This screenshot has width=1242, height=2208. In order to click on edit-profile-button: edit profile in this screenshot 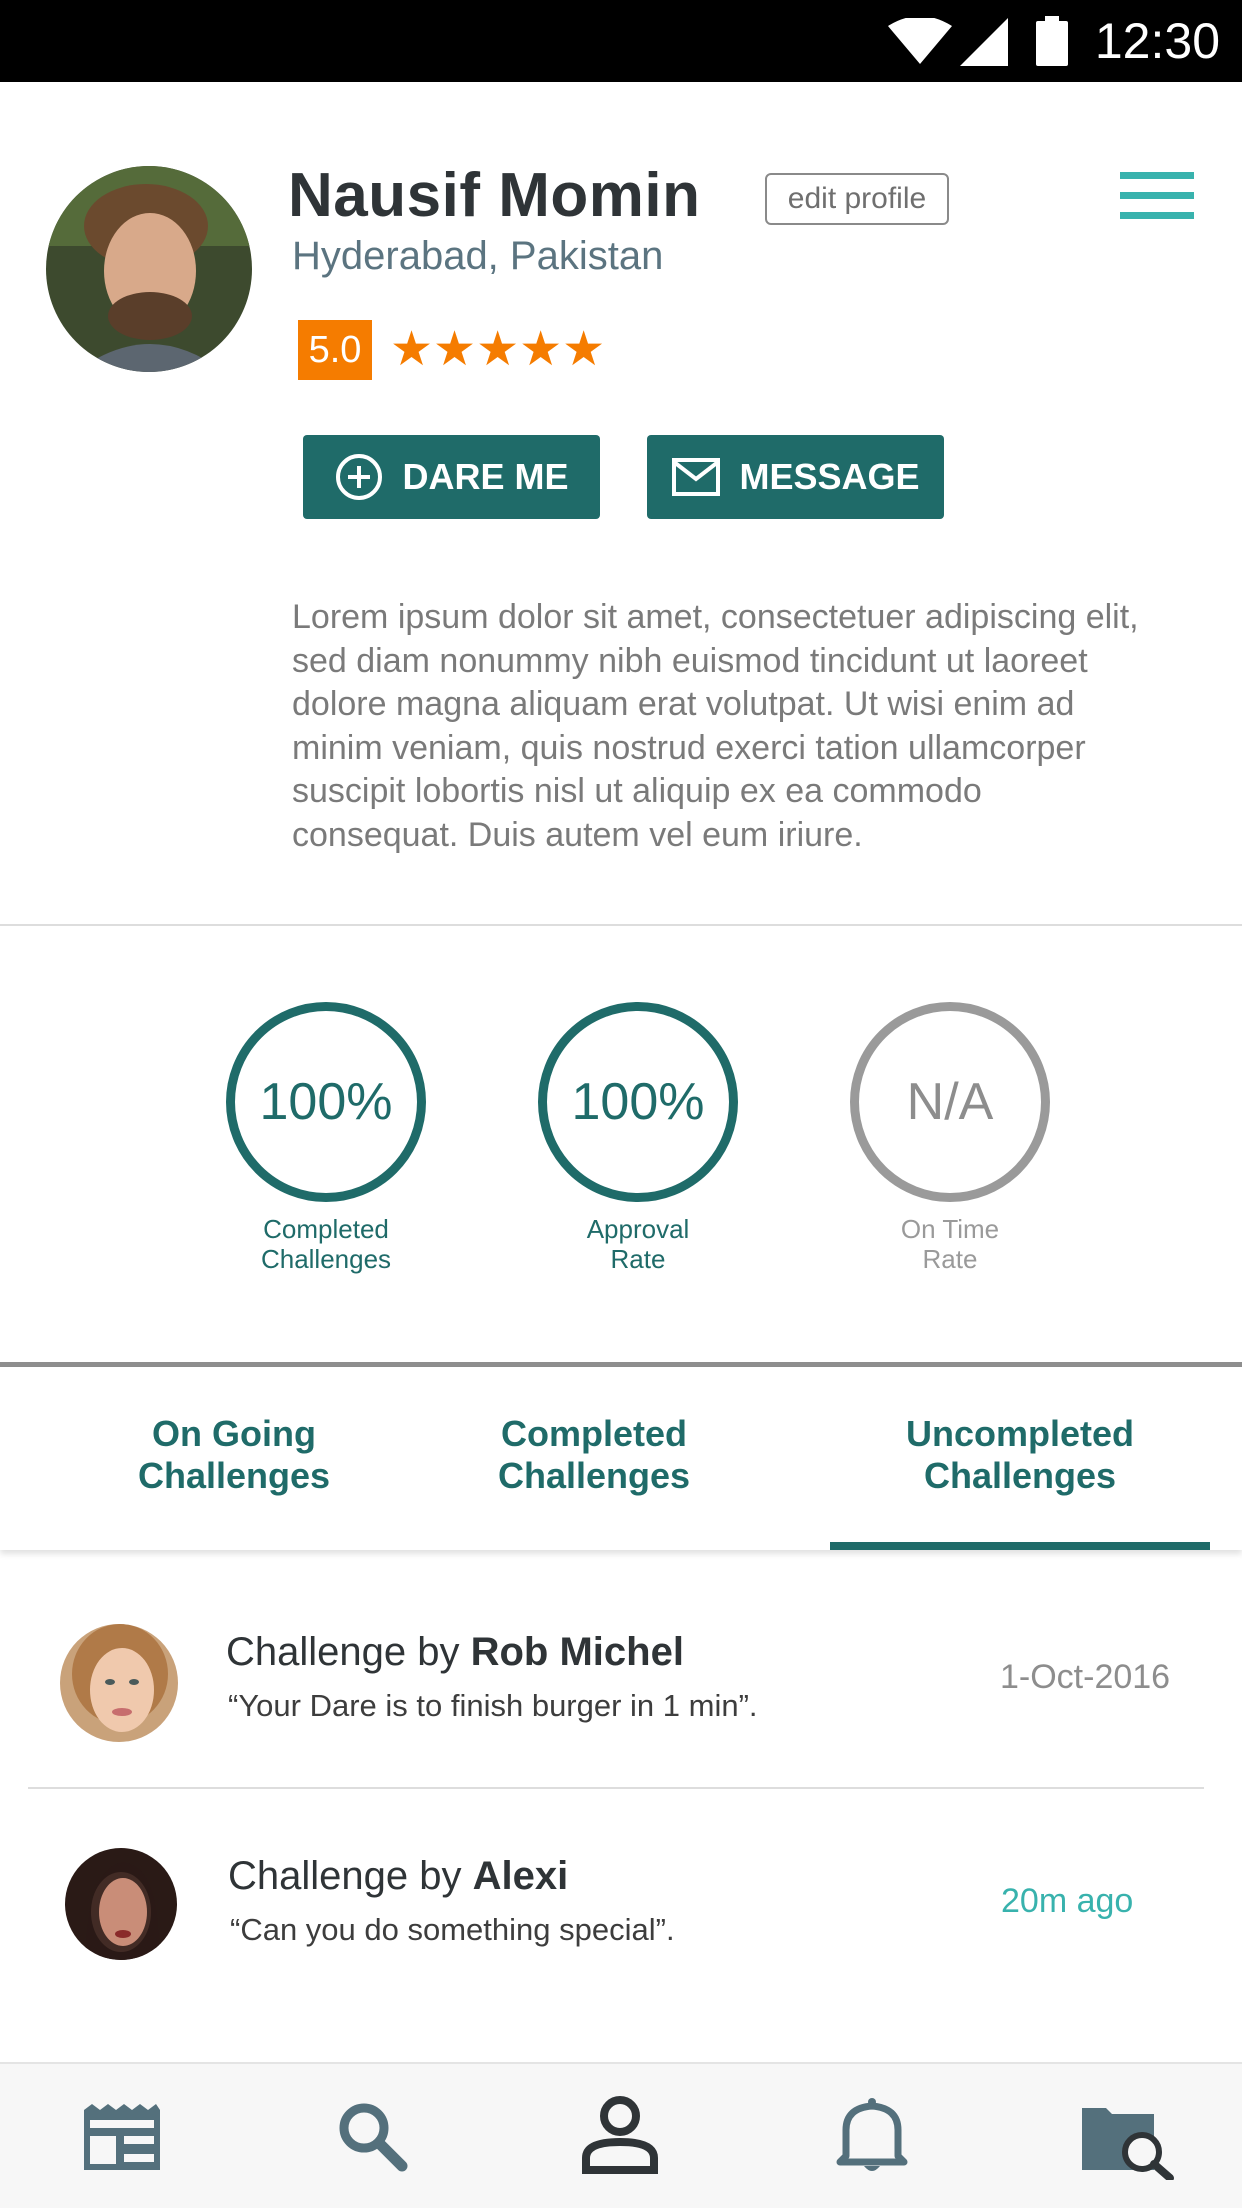, I will do `click(857, 199)`.